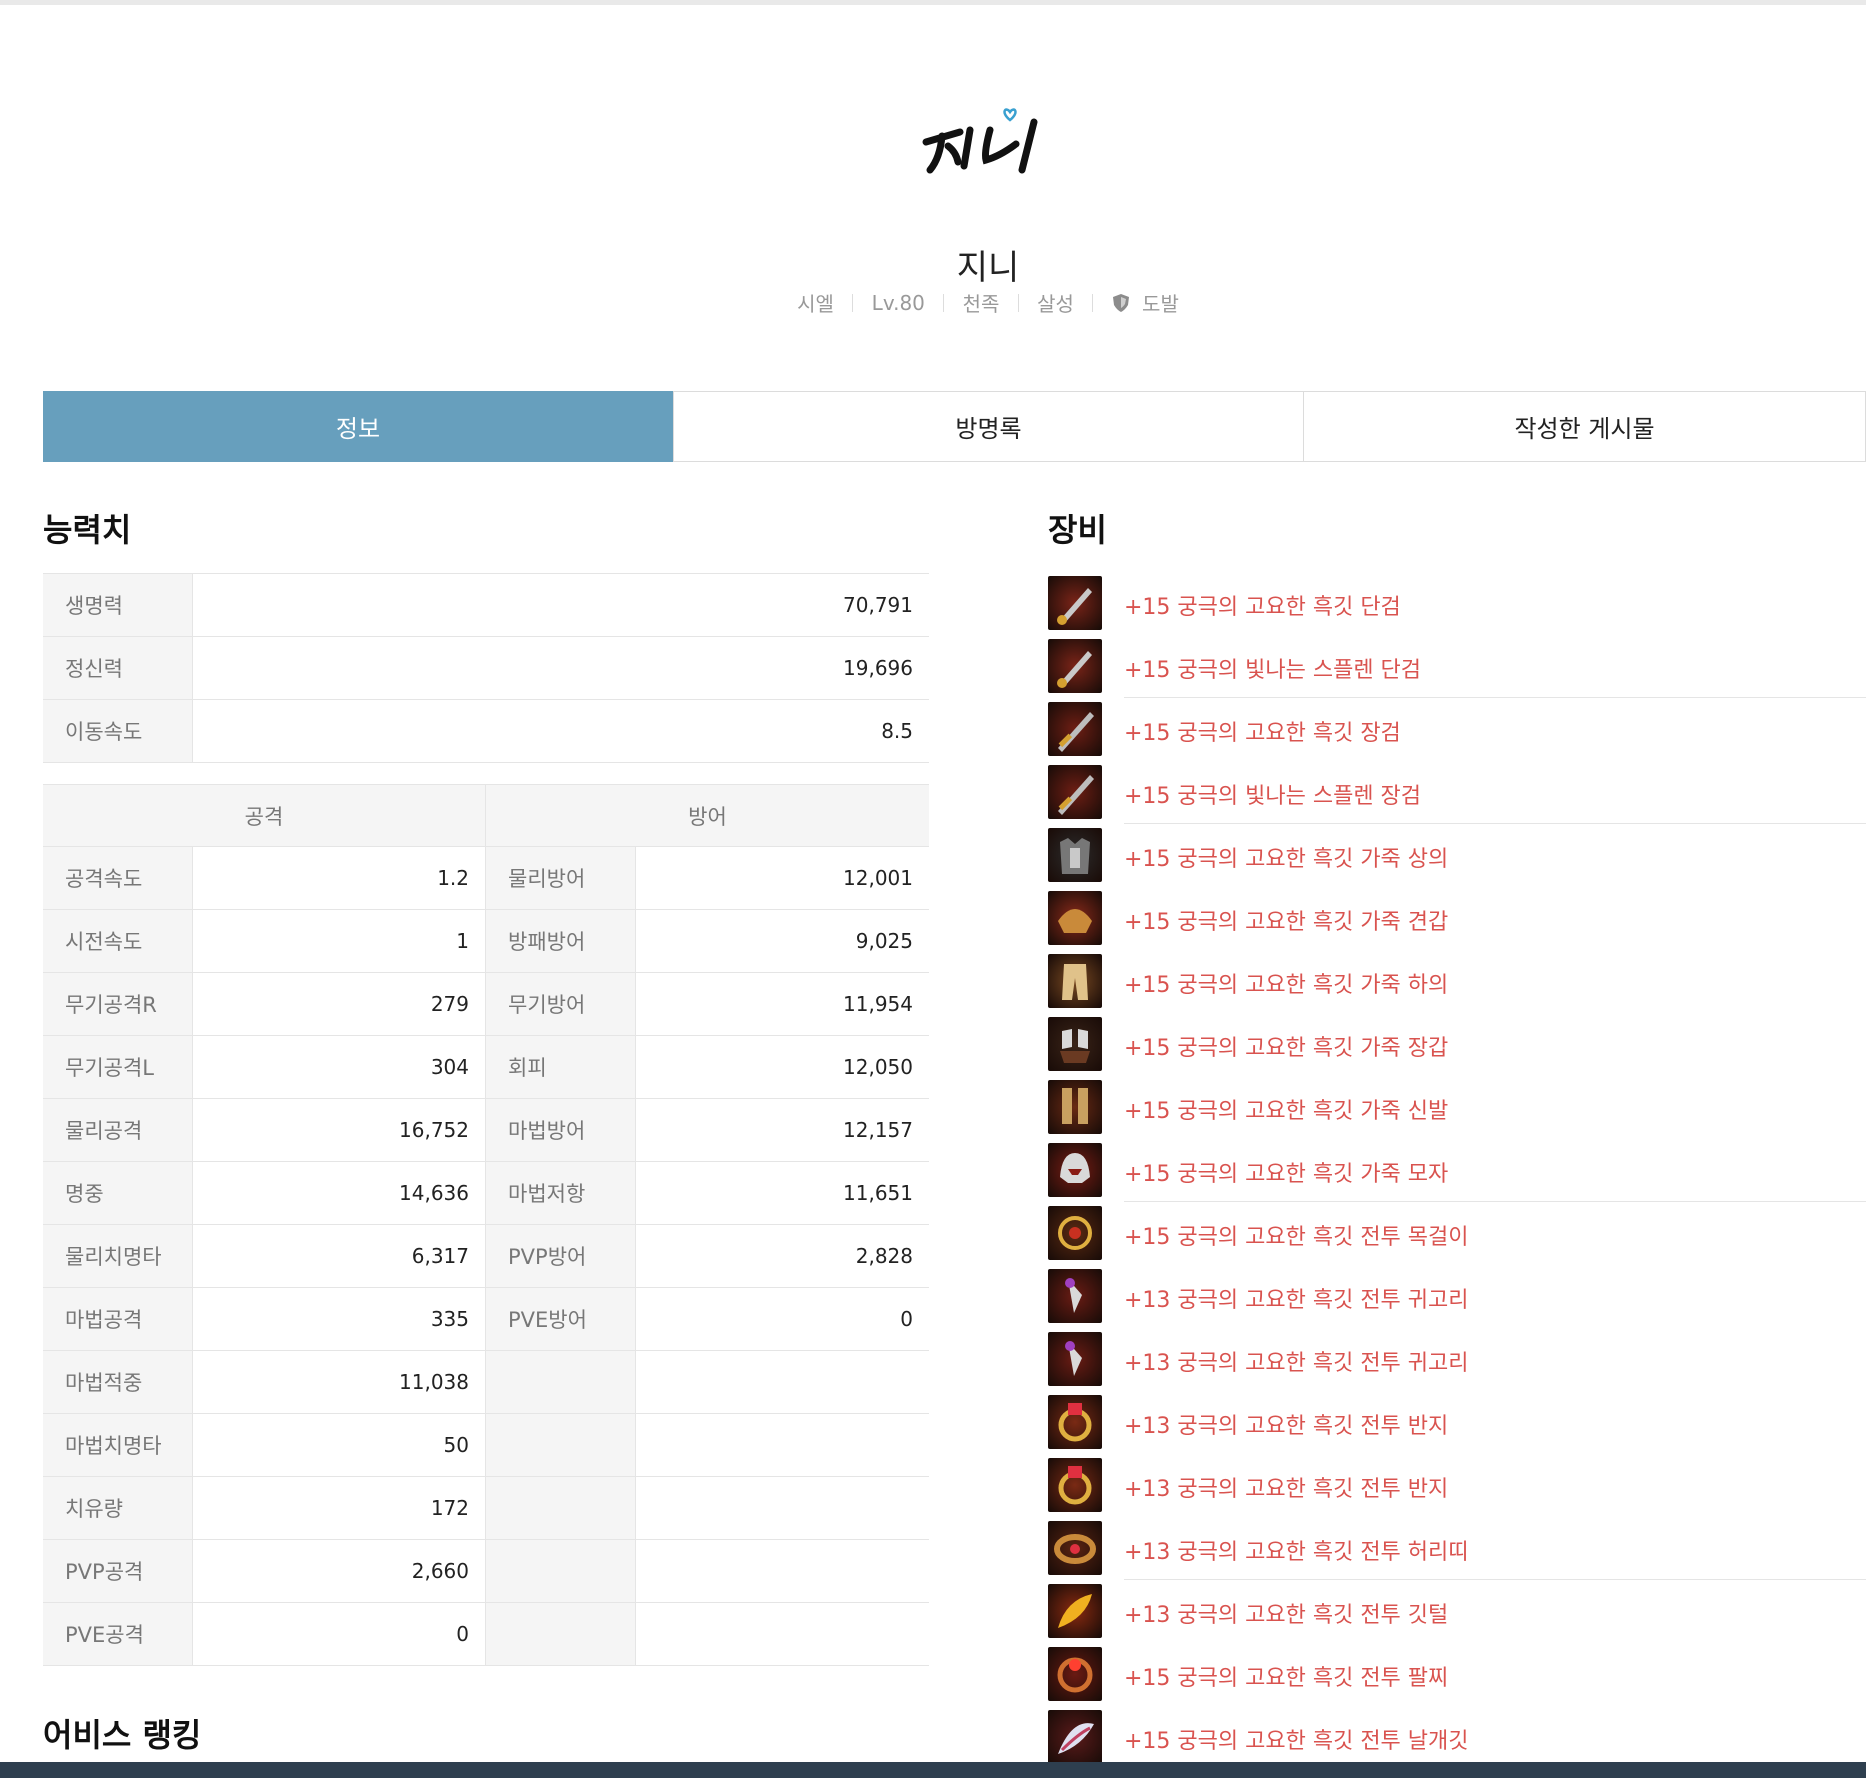  What do you see at coordinates (1457, 984) in the screenshot?
I see `equipment-item: +15 궁극의 고요한 흑깃 가죽 하의` at bounding box center [1457, 984].